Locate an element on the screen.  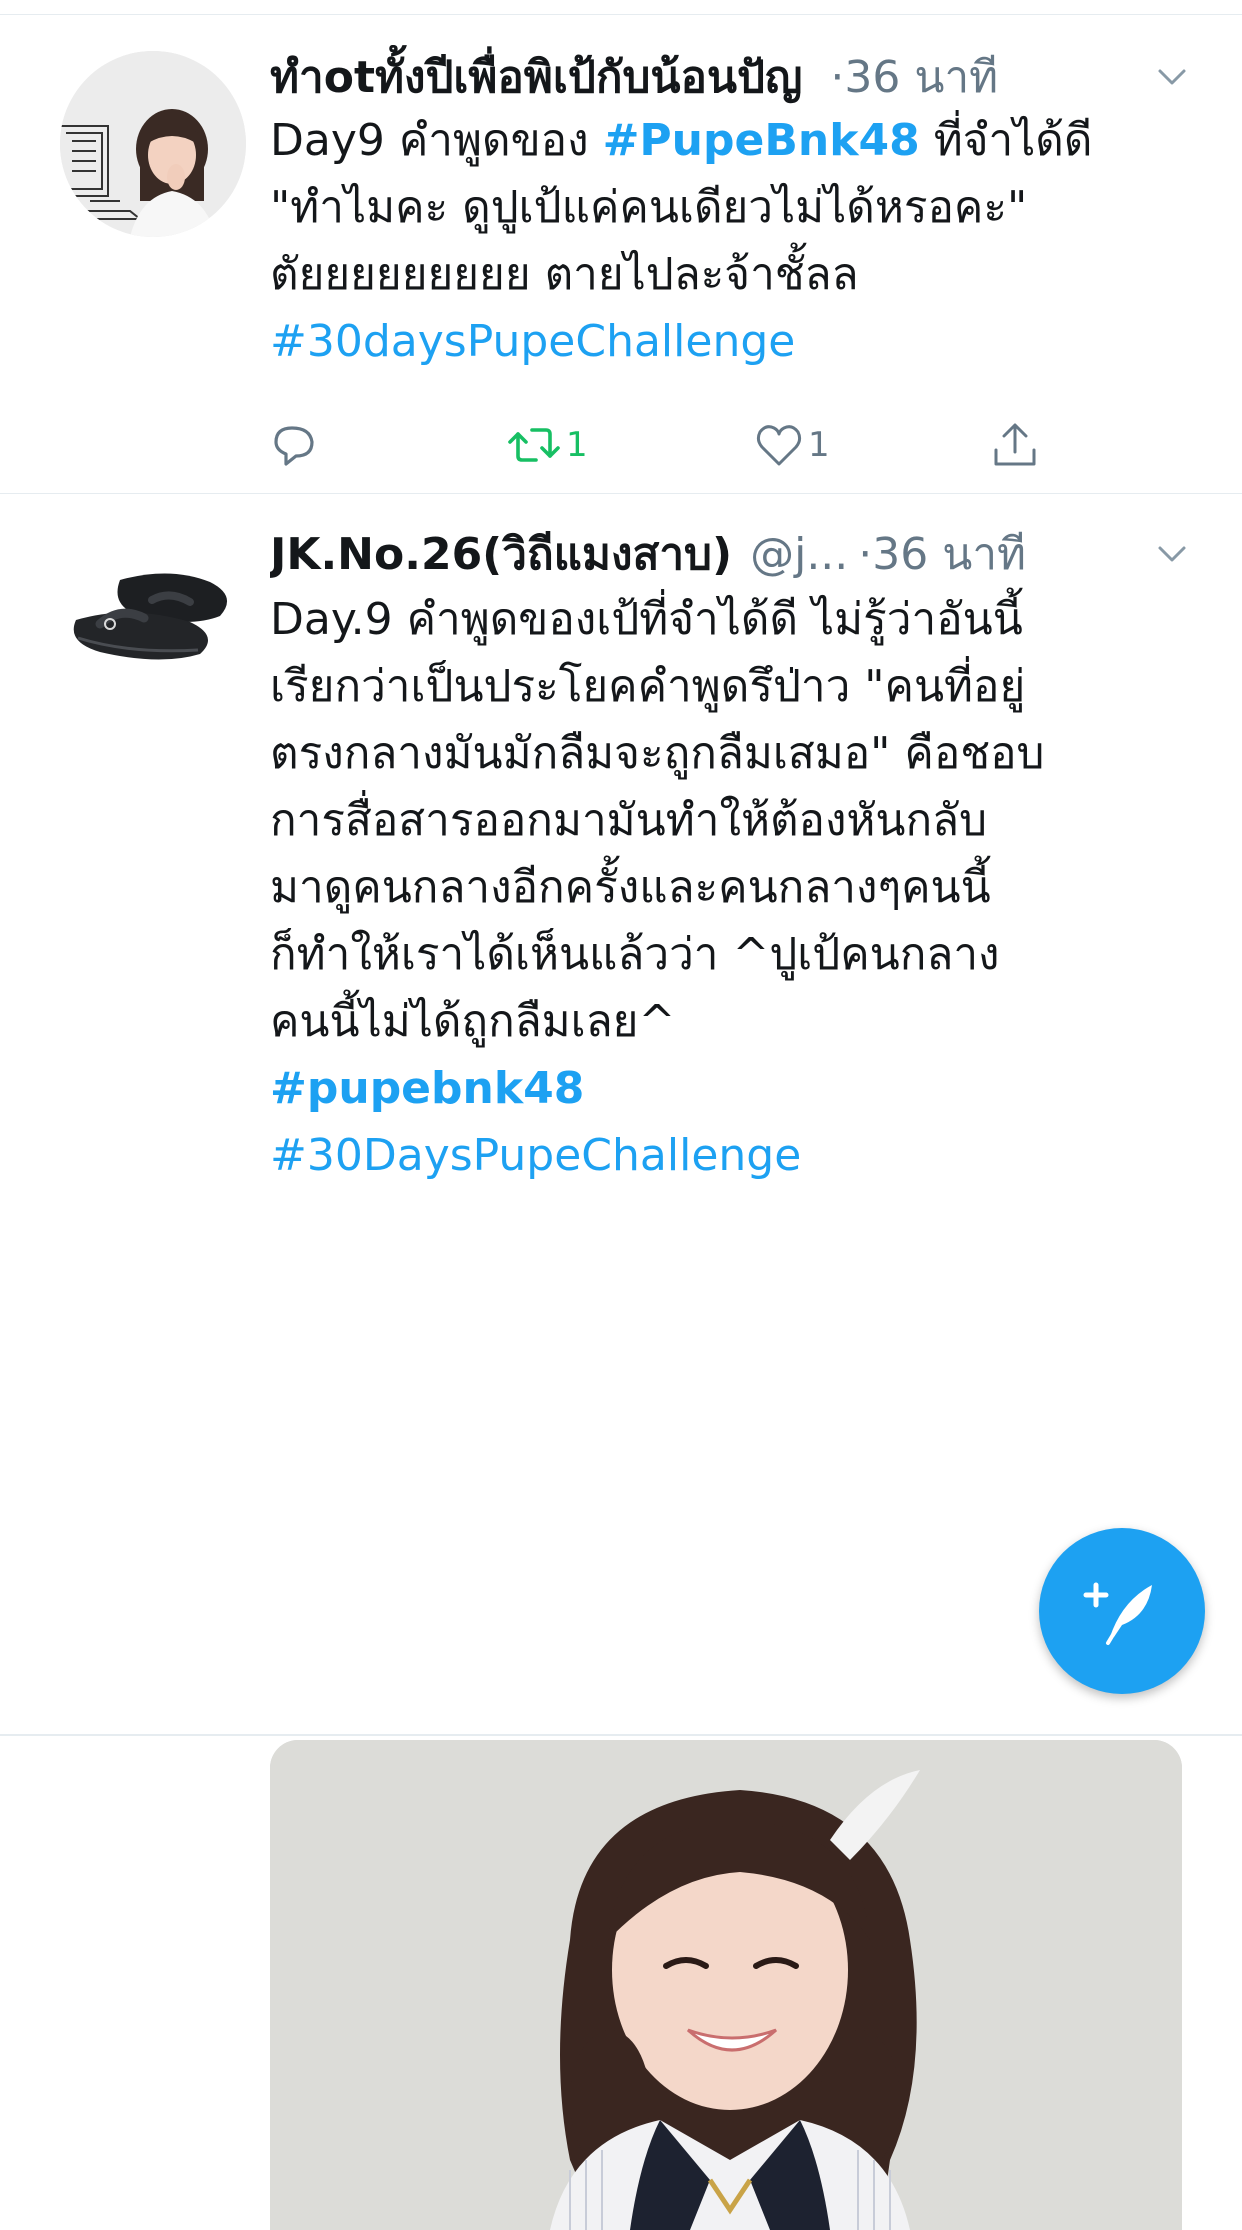
heart-icon is located at coordinates (779, 445).